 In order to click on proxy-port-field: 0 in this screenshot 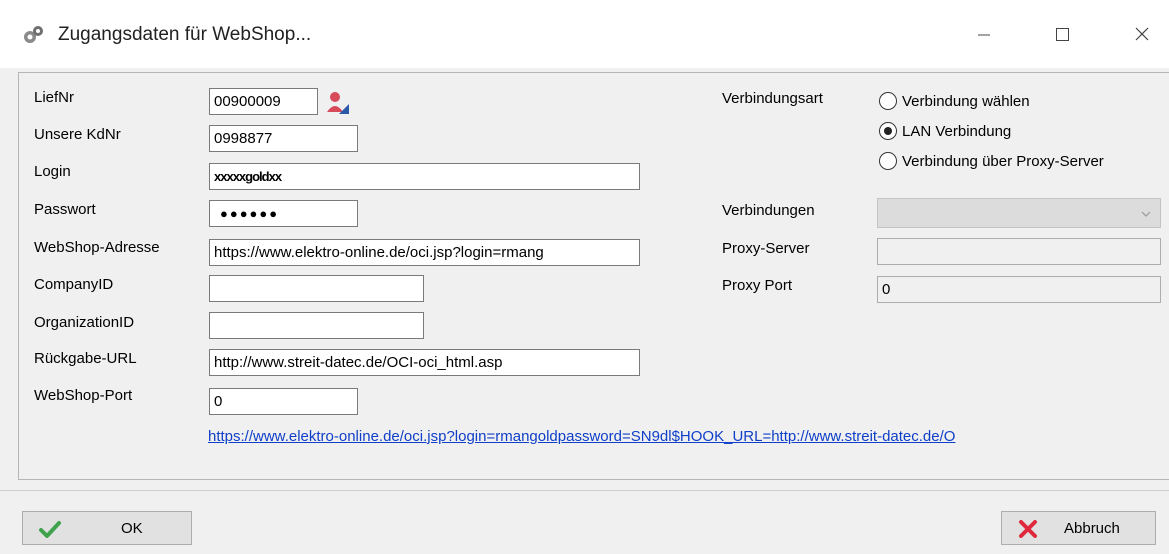, I will do `click(1019, 289)`.